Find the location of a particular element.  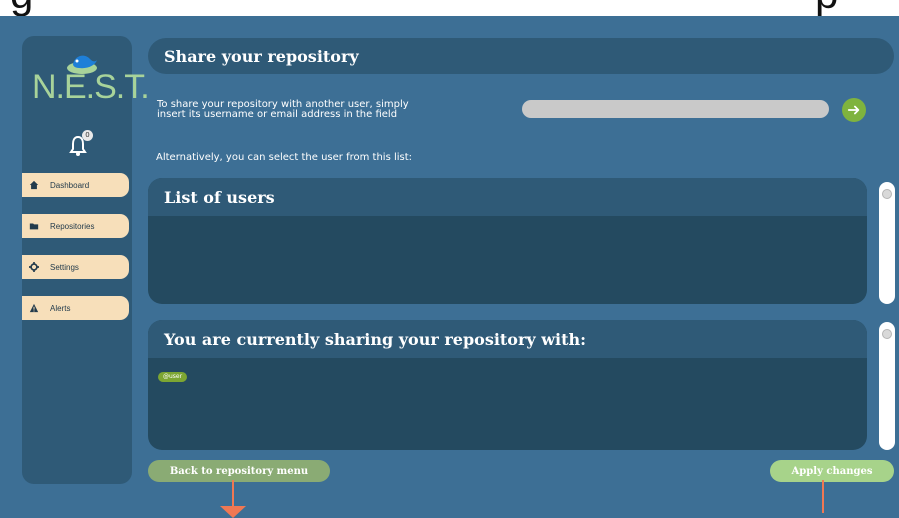

logo: N.E.S.T. is located at coordinates (91, 83).